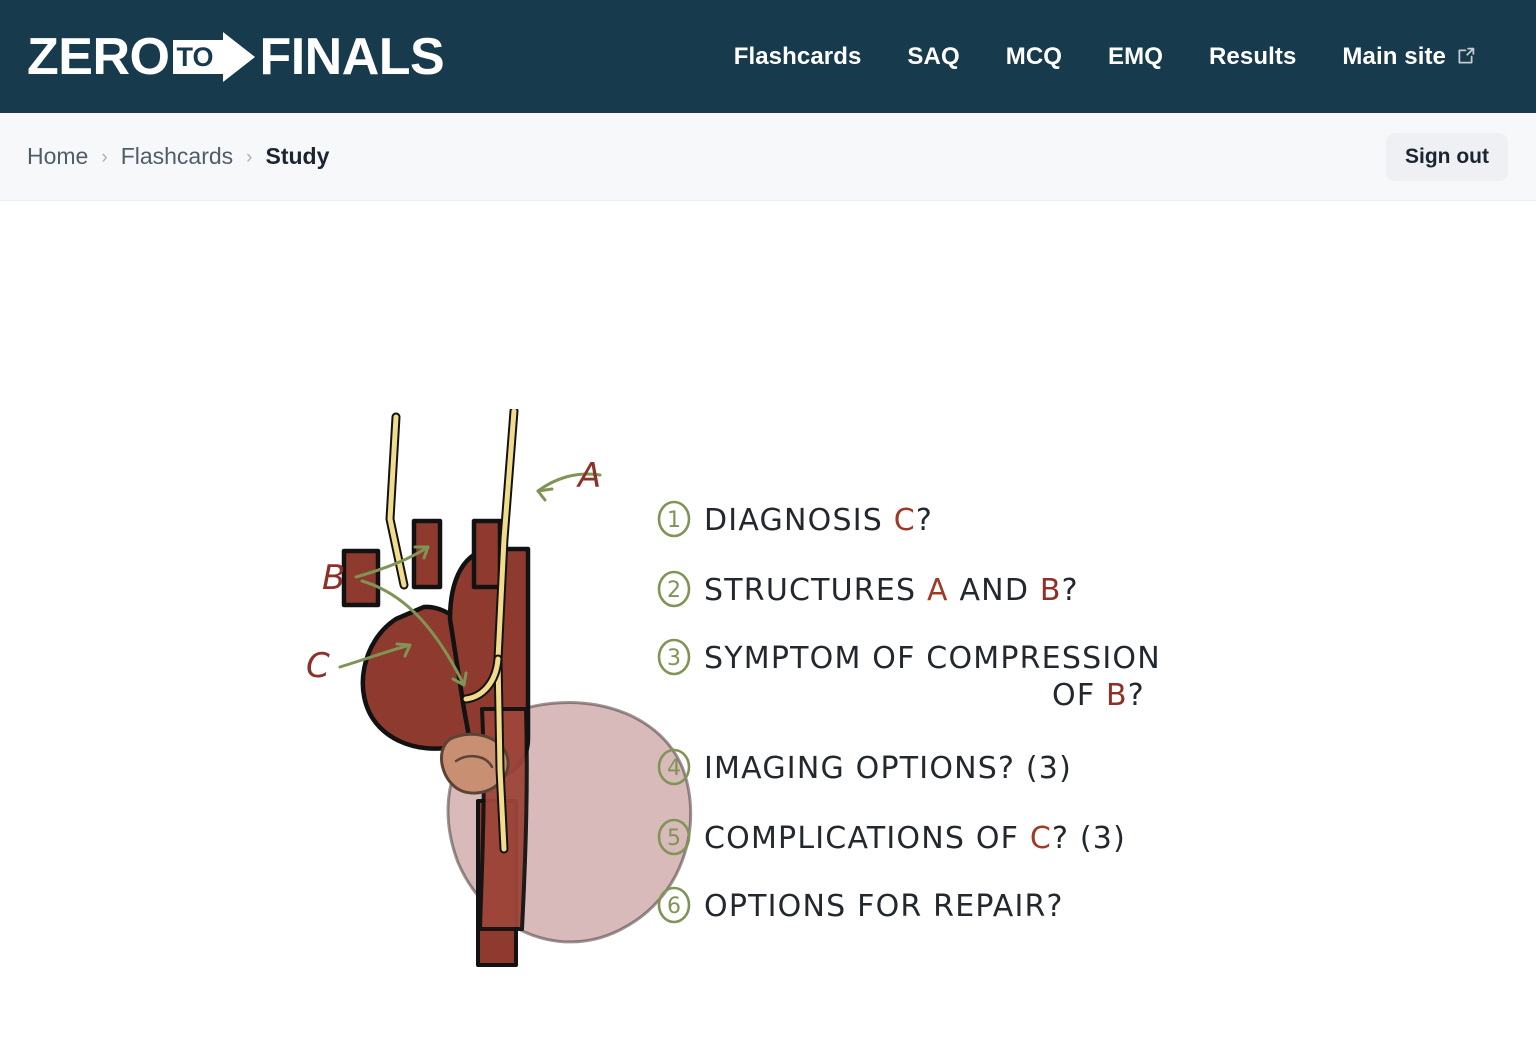 Image resolution: width=1536 pixels, height=1041 pixels. Describe the element at coordinates (352, 56) in the screenshot. I see `brand-word-finals: FINALS` at that location.